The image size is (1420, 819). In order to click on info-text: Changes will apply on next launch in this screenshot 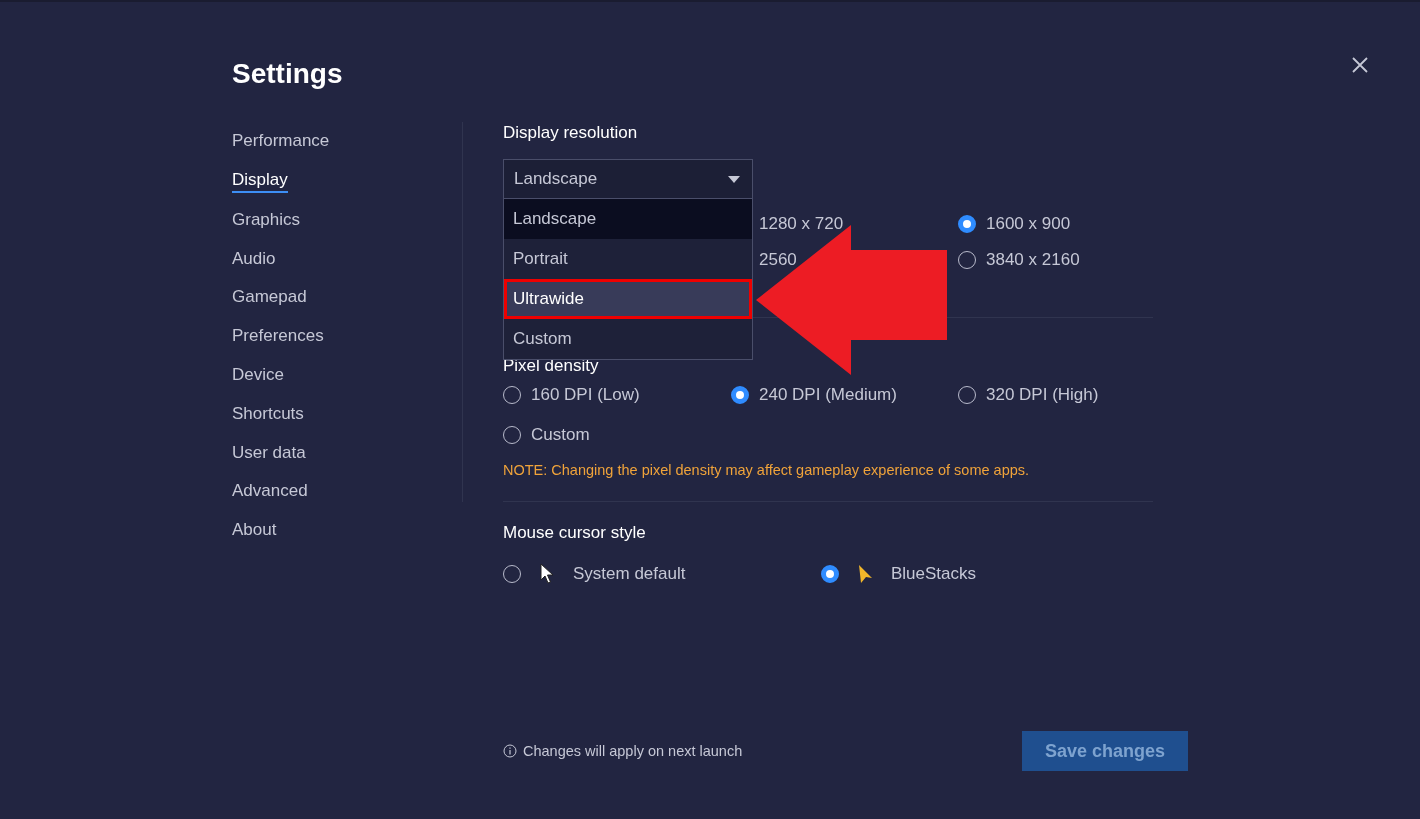, I will do `click(633, 751)`.